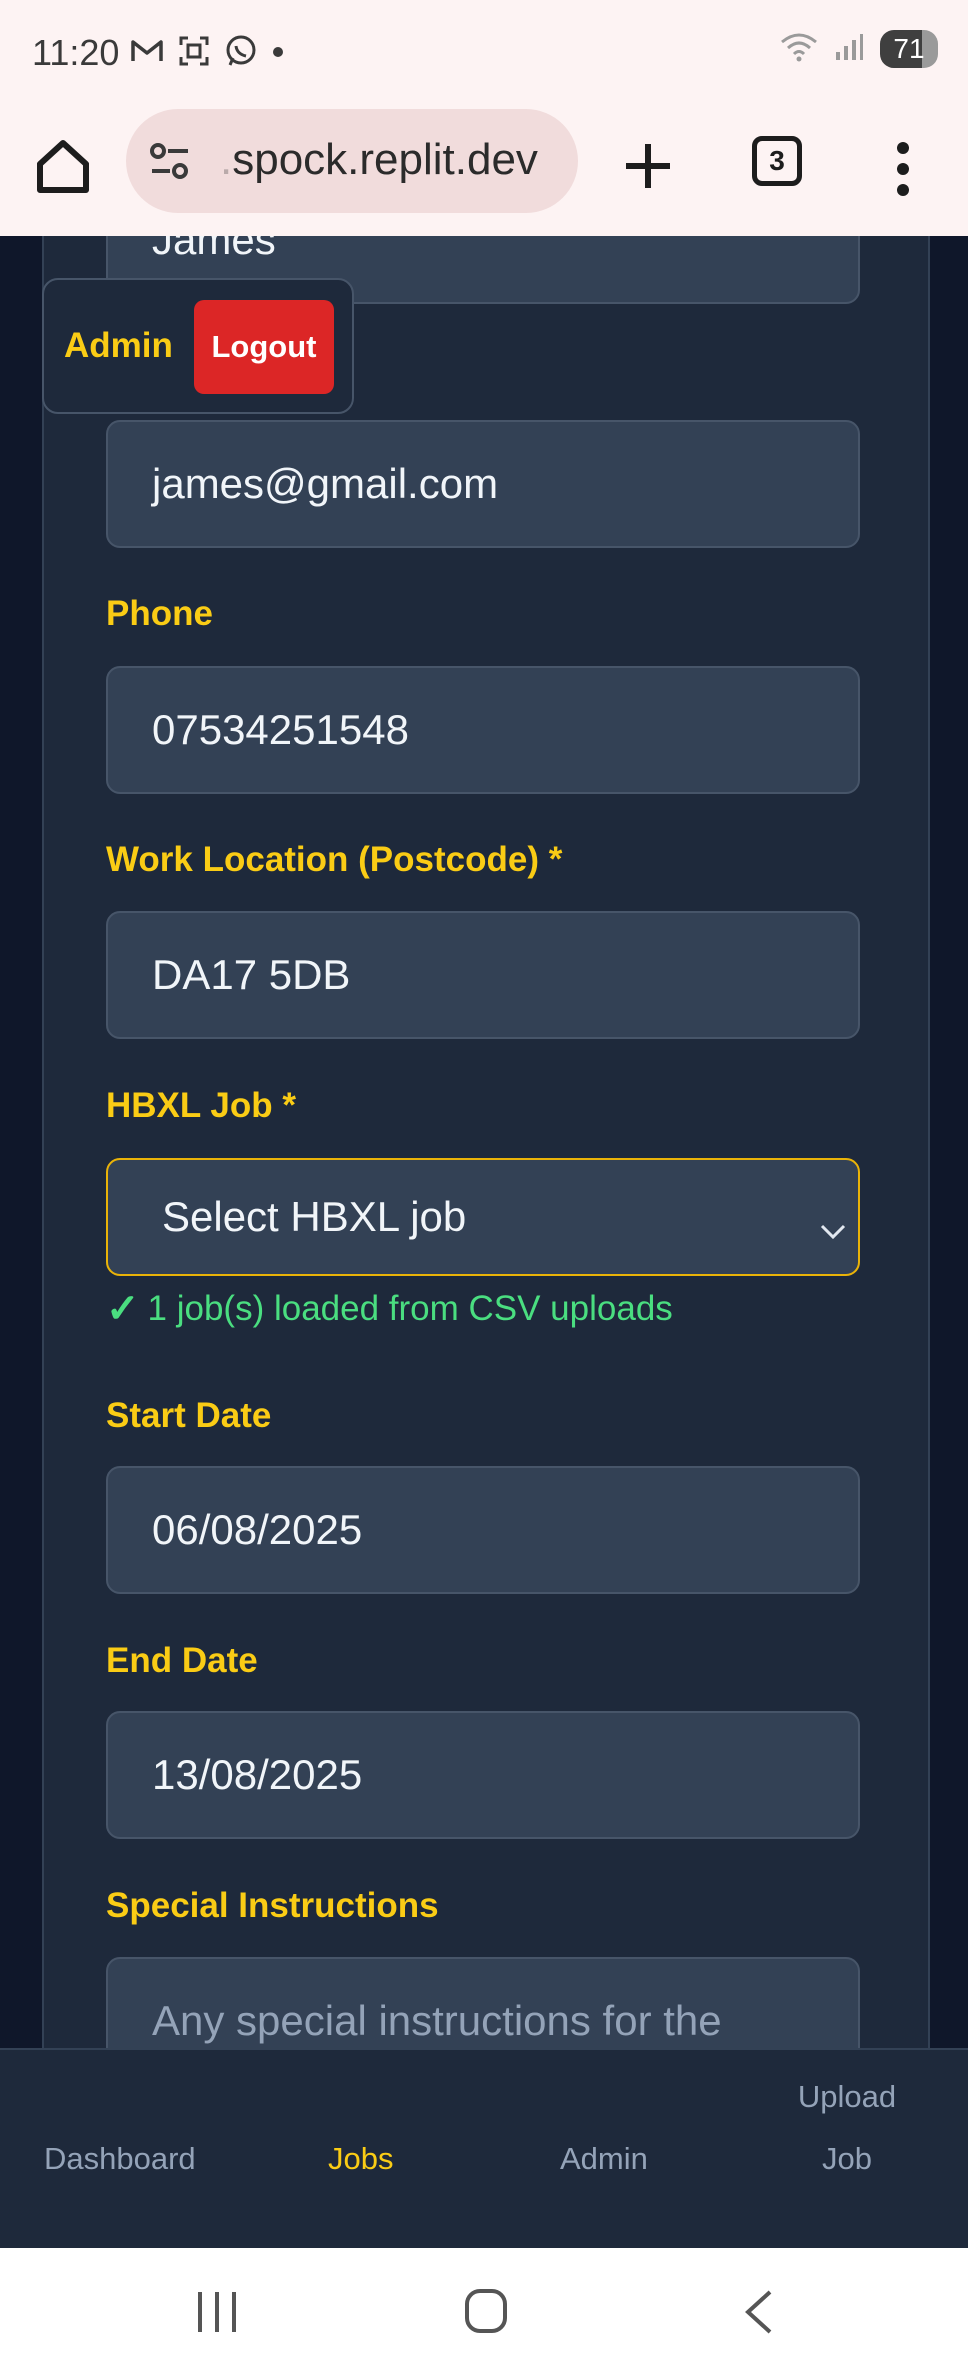 Image resolution: width=968 pixels, height=2376 pixels. What do you see at coordinates (484, 2148) in the screenshot?
I see `bottom-navigation: Dashboard Jobs Admin Upload Job` at bounding box center [484, 2148].